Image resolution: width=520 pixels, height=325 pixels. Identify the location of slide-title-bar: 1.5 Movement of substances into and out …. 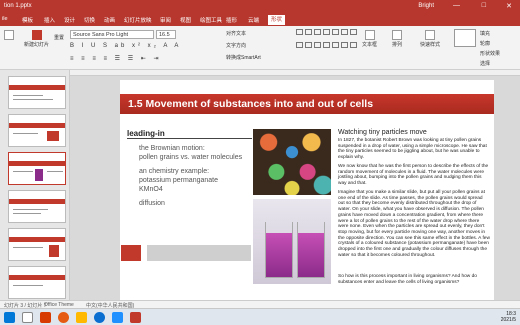
(307, 104).